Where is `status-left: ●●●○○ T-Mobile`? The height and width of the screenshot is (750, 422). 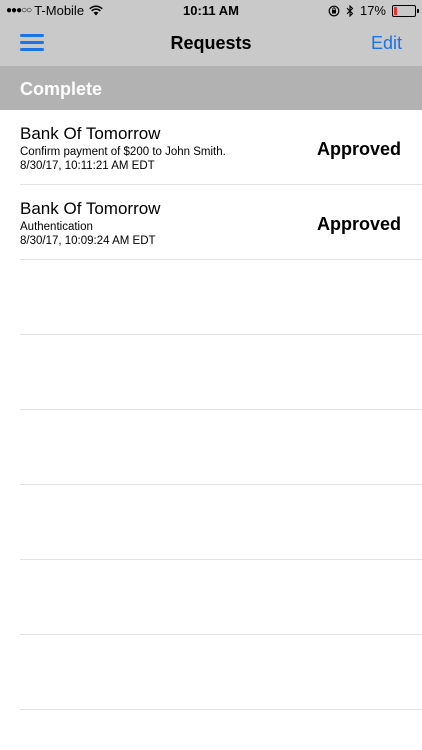
status-left: ●●●○○ T-Mobile is located at coordinates (54, 10).